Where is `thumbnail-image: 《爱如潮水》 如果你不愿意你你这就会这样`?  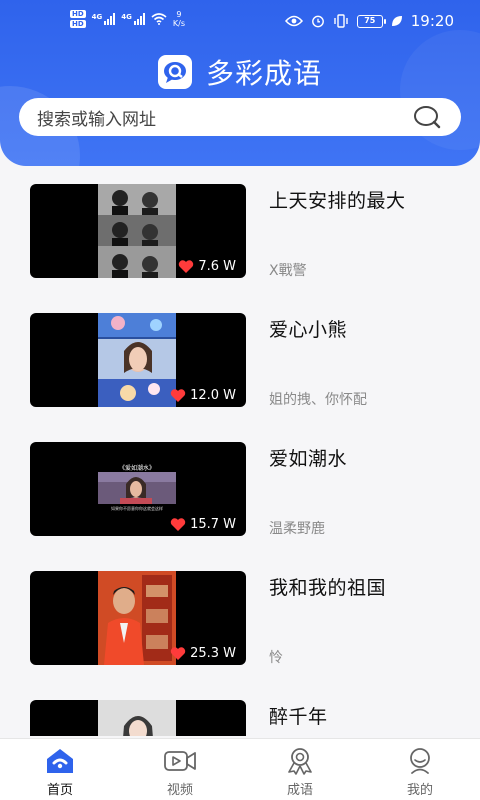
thumbnail-image: 《爱如潮水》 如果你不愿意你你这就会这样 is located at coordinates (137, 489).